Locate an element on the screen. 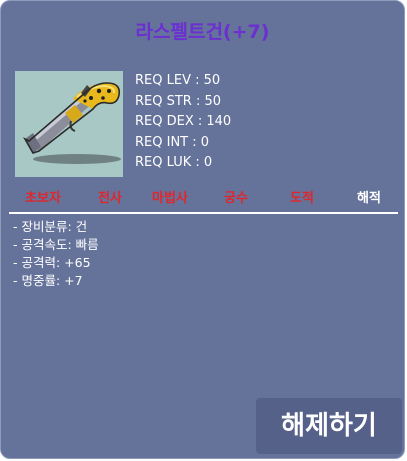 The height and width of the screenshot is (461, 407). req-int: REQ INT : 0 is located at coordinates (172, 142).